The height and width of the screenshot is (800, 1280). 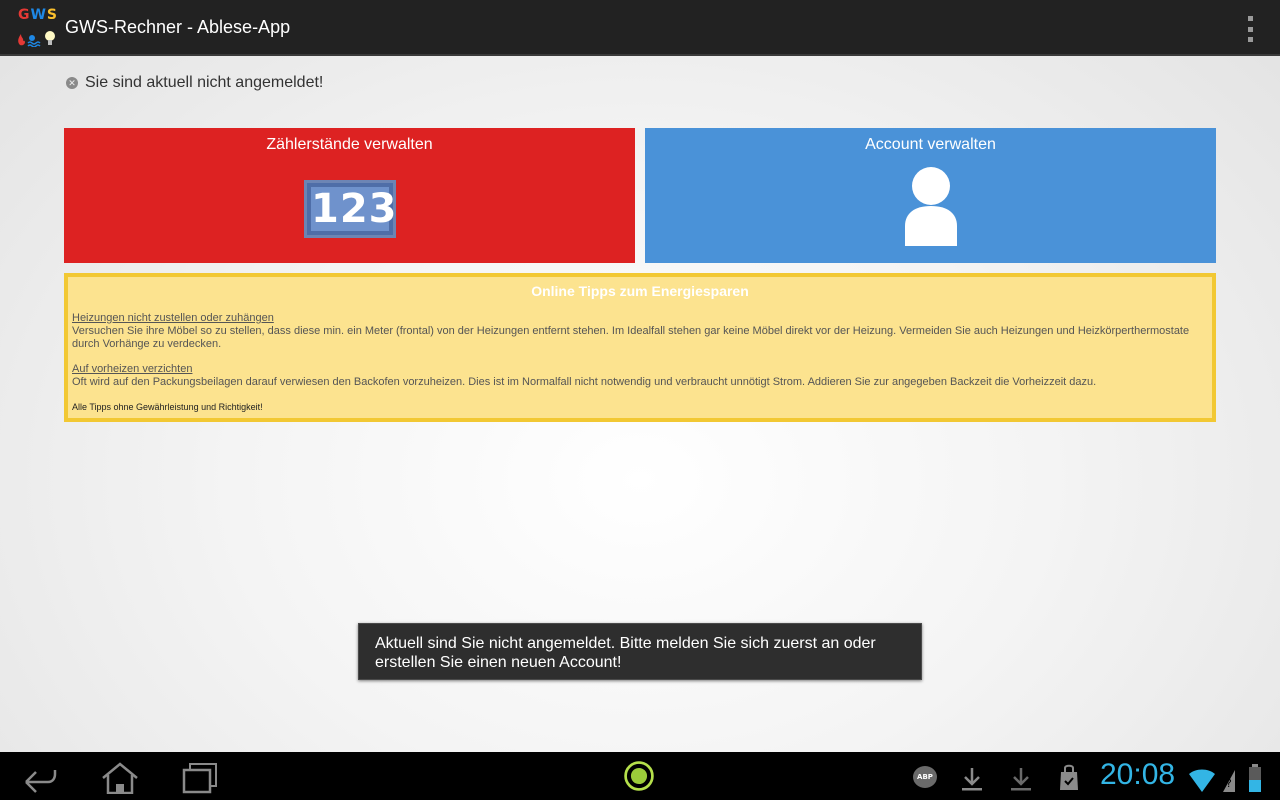 I want to click on manage-meter-readings-tile: Zählerstände verwalten 123, so click(x=349, y=195).